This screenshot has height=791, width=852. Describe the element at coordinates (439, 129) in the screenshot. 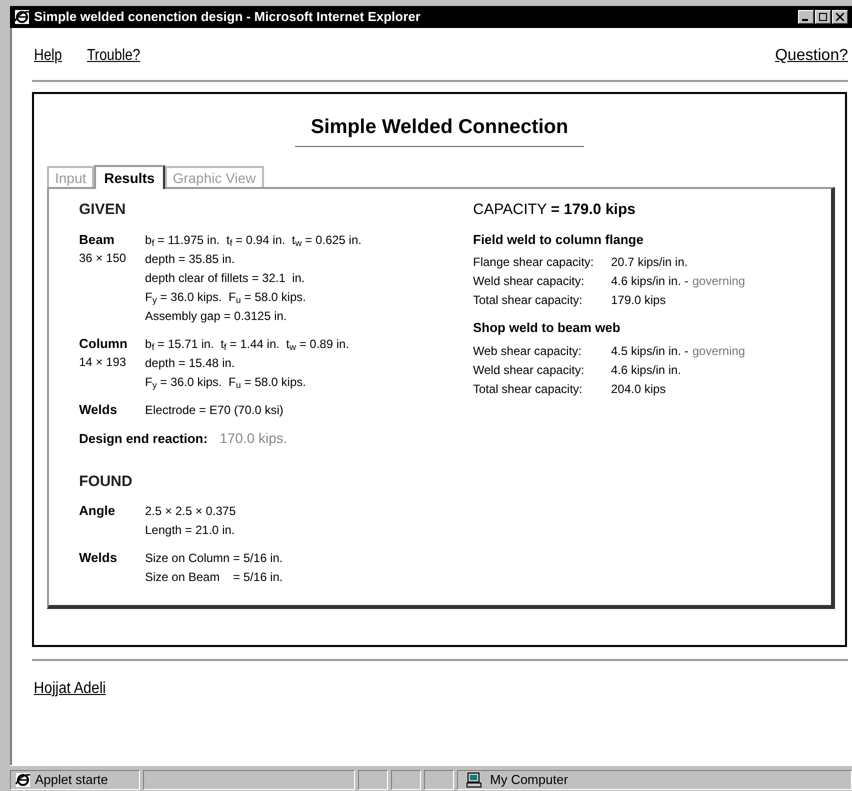

I see `page-heading: Simple Welded Connection` at that location.